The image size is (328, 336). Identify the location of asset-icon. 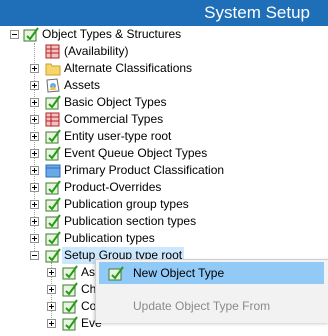
(53, 85).